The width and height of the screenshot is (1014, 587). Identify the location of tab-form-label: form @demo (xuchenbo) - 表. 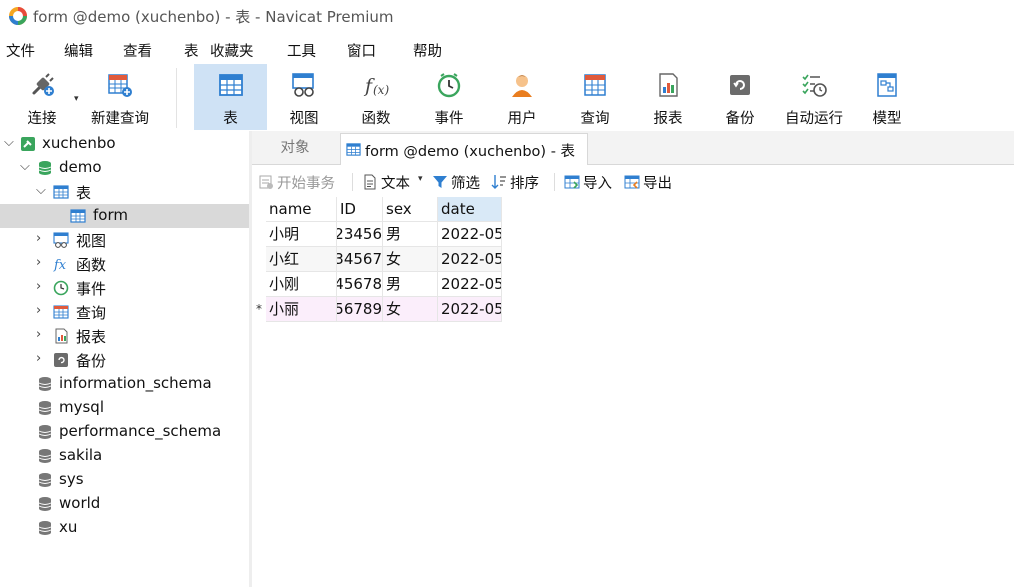
(470, 152).